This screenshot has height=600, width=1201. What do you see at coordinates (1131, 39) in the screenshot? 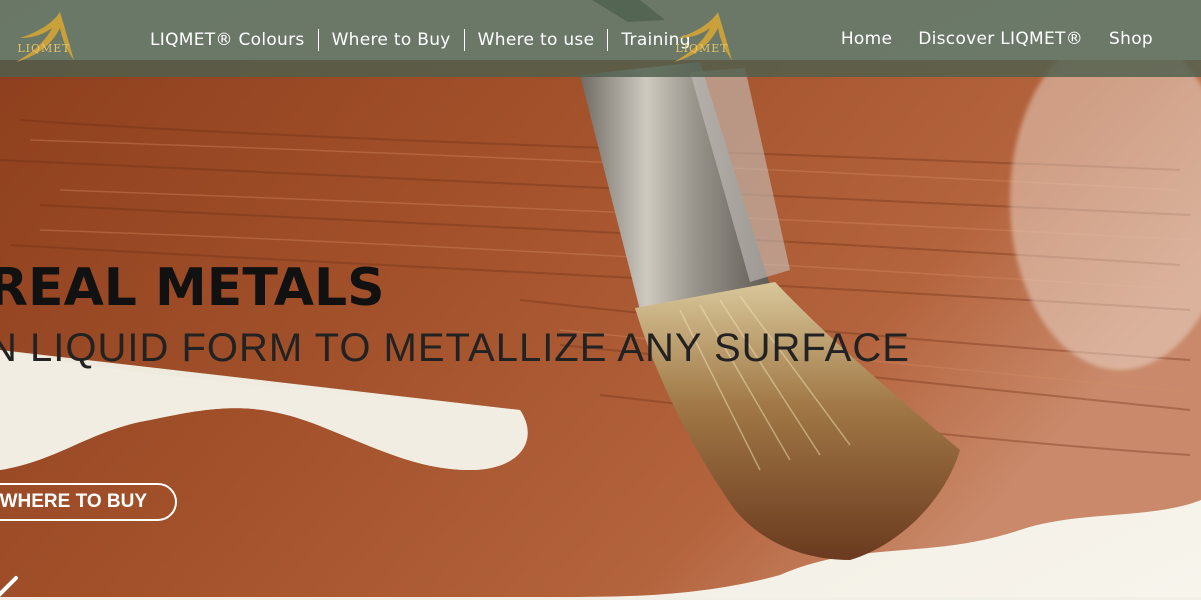
I see `nav-shop: Shop` at bounding box center [1131, 39].